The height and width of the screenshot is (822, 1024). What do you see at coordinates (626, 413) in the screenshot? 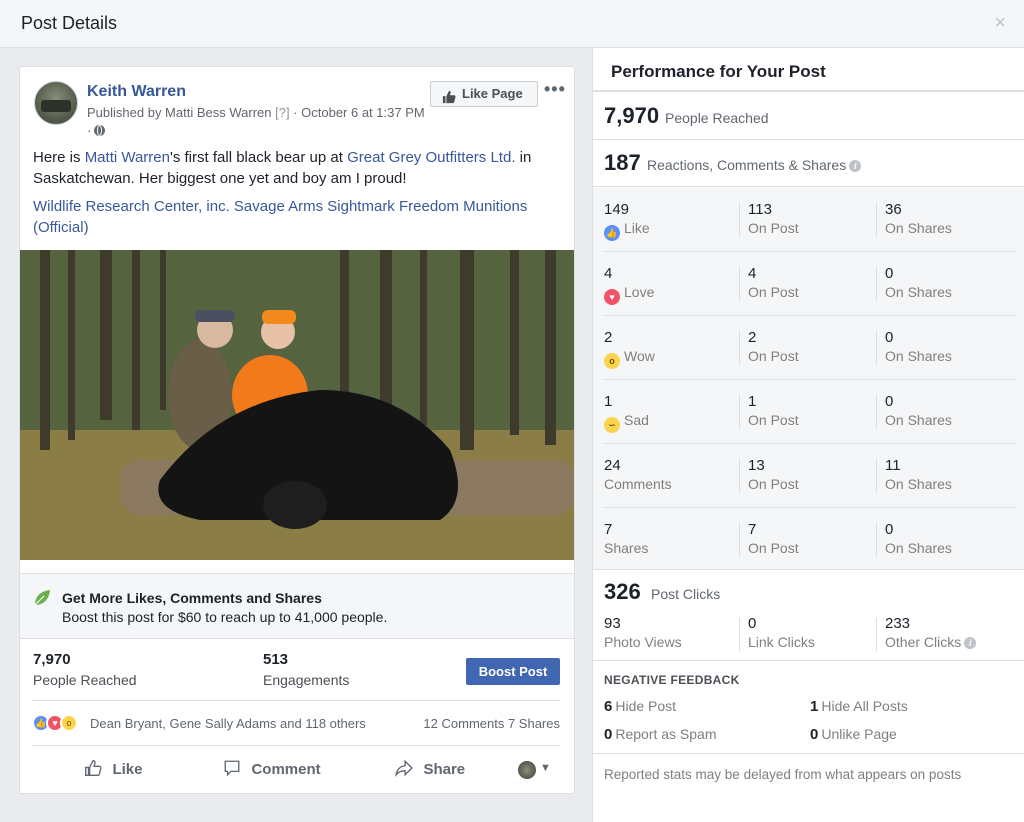
I see `sad-total: 1 ∽ Sad` at bounding box center [626, 413].